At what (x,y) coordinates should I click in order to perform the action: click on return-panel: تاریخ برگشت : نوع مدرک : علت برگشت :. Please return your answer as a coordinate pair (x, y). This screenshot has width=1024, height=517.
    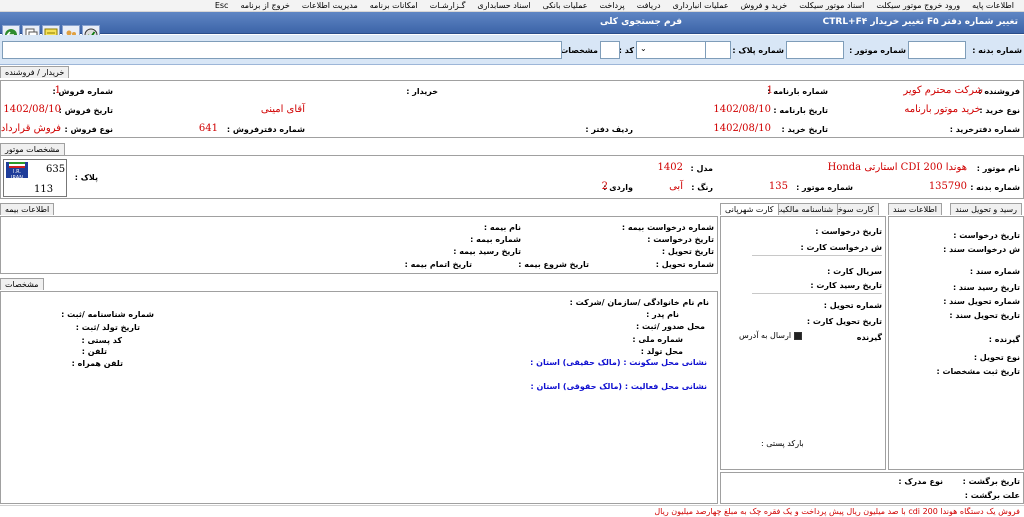
    Looking at the image, I should click on (872, 488).